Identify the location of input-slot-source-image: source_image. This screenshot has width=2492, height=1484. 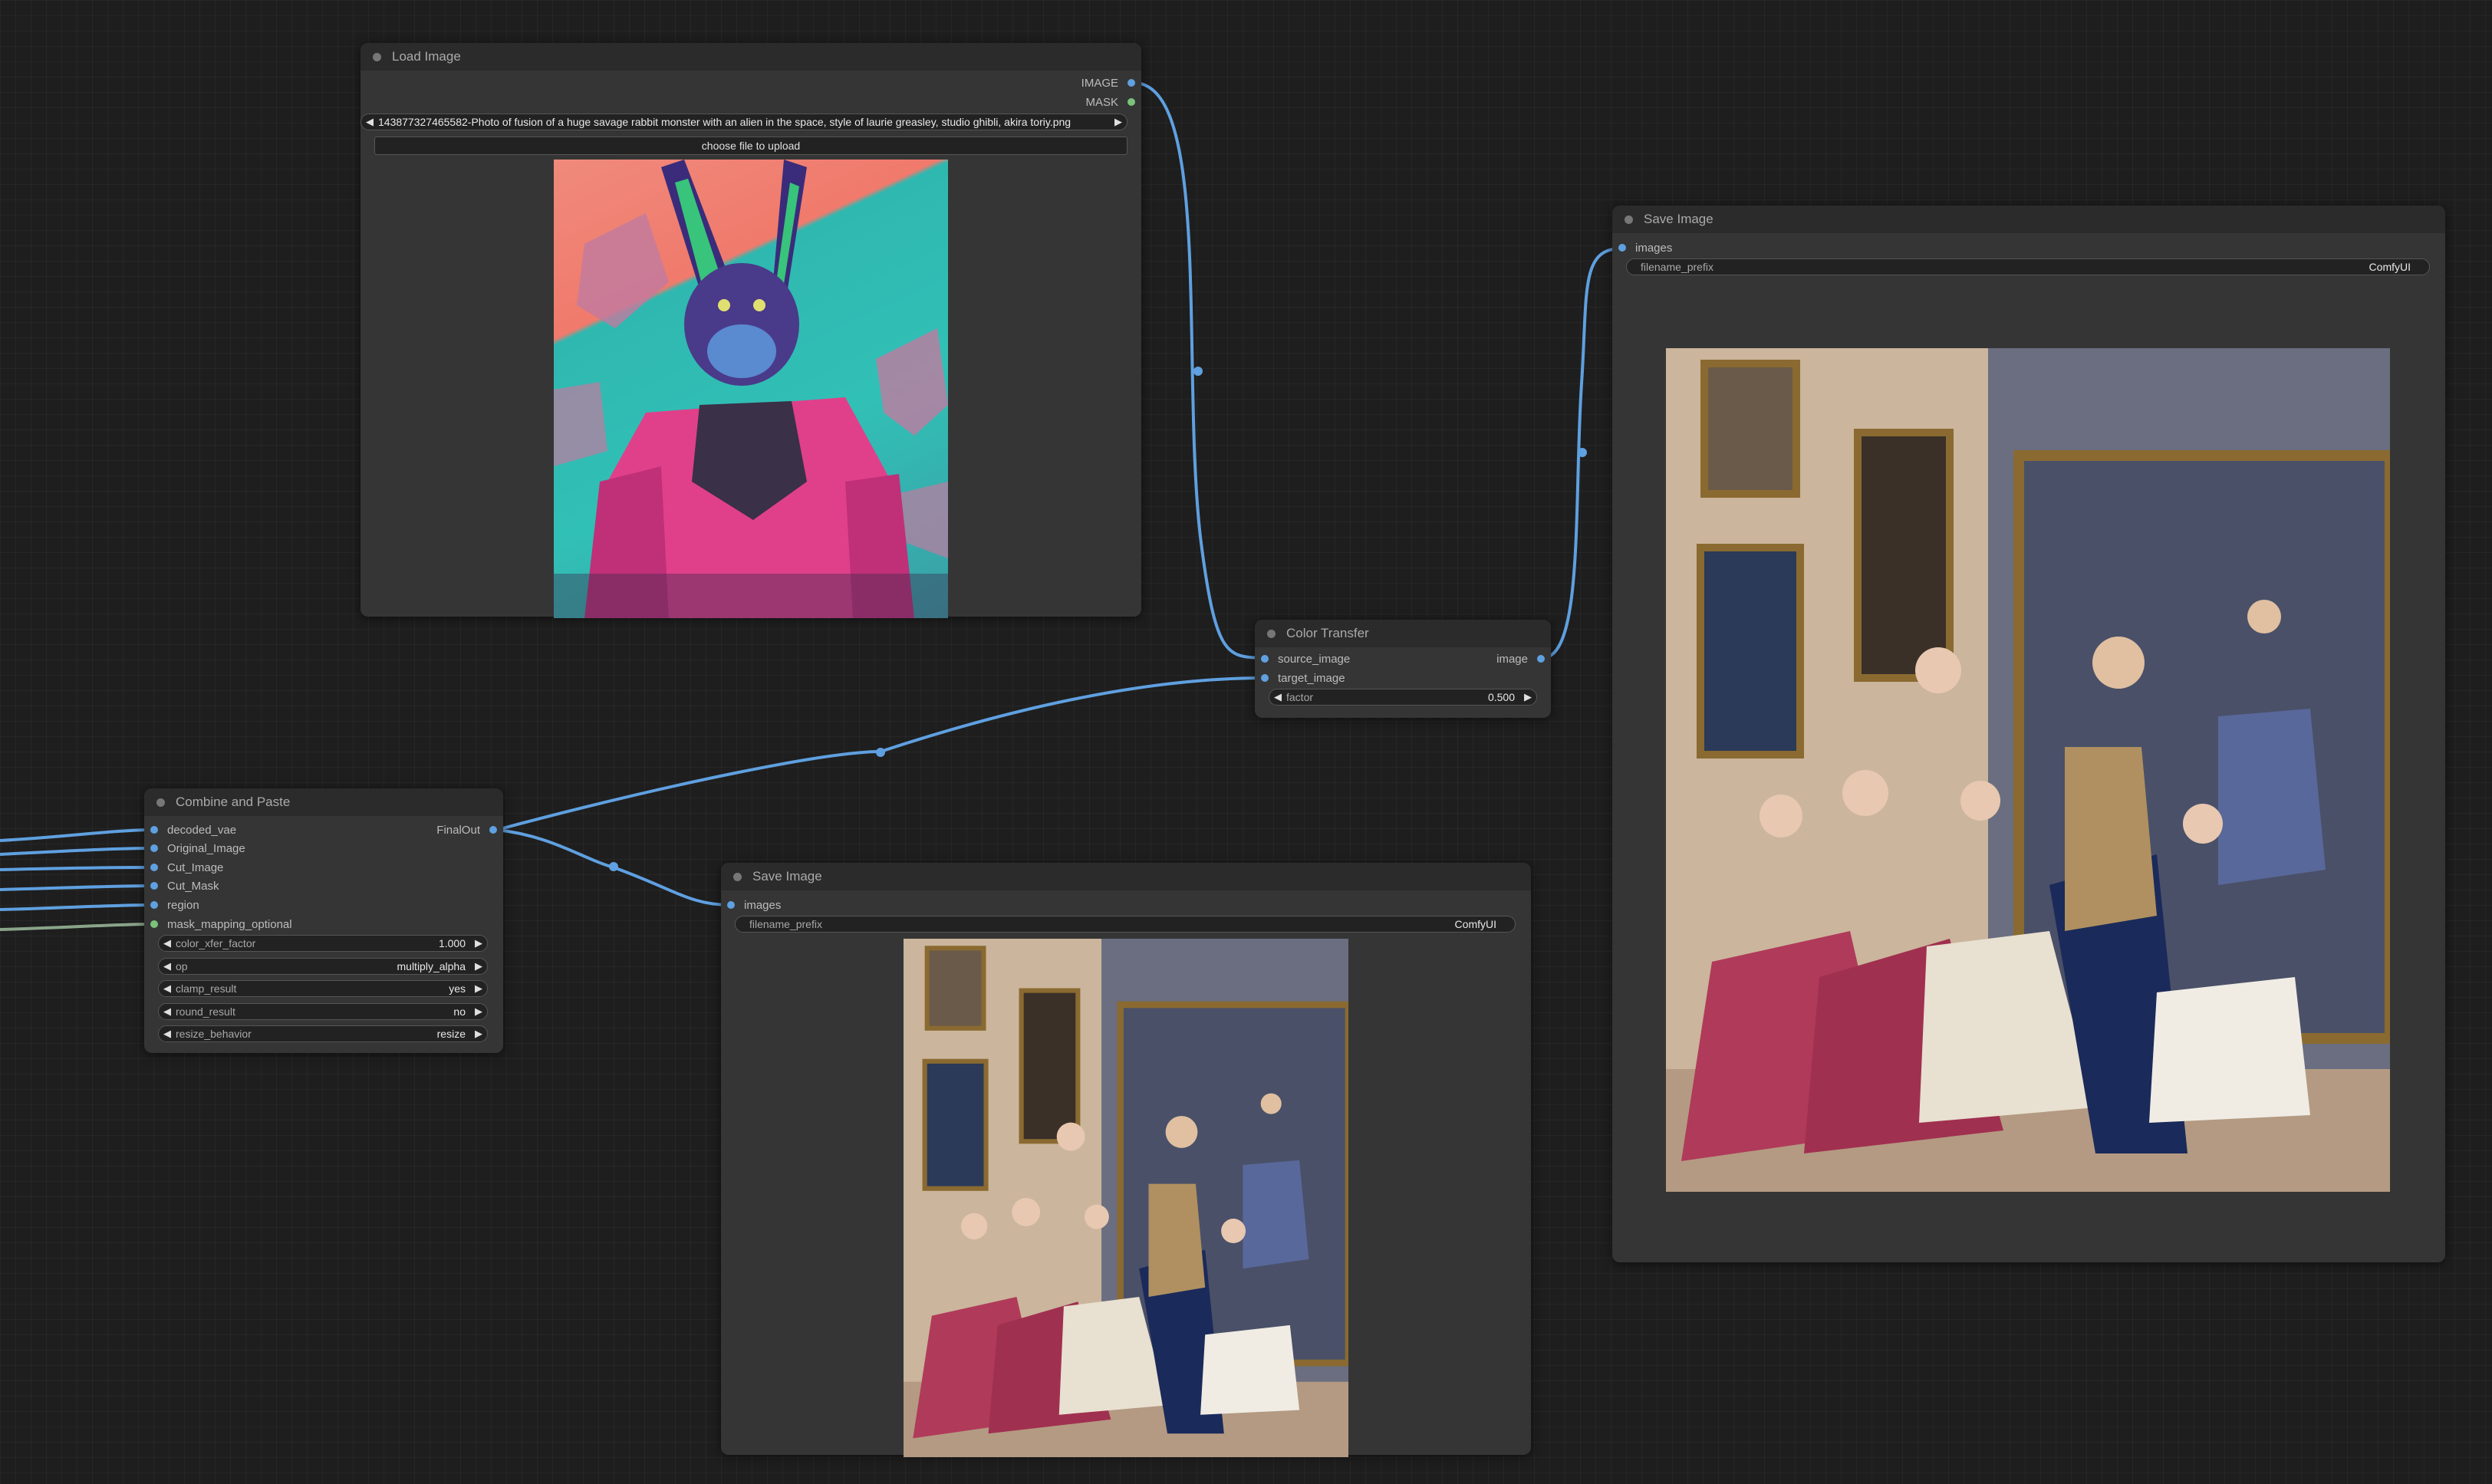
(1305, 658).